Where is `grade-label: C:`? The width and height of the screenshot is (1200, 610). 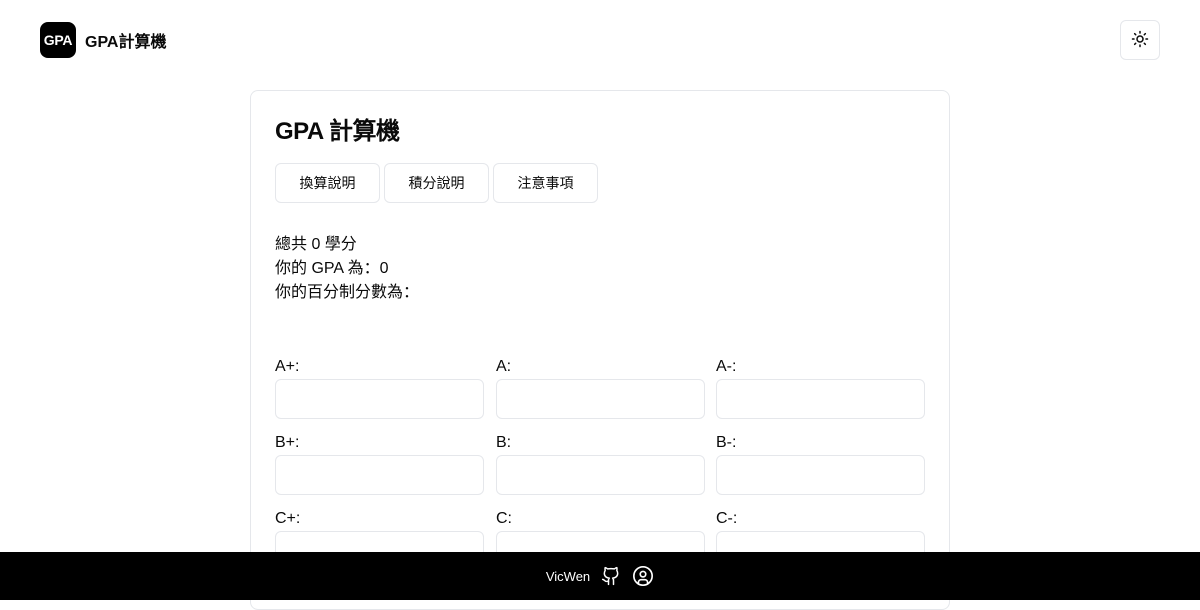 grade-label: C: is located at coordinates (504, 518).